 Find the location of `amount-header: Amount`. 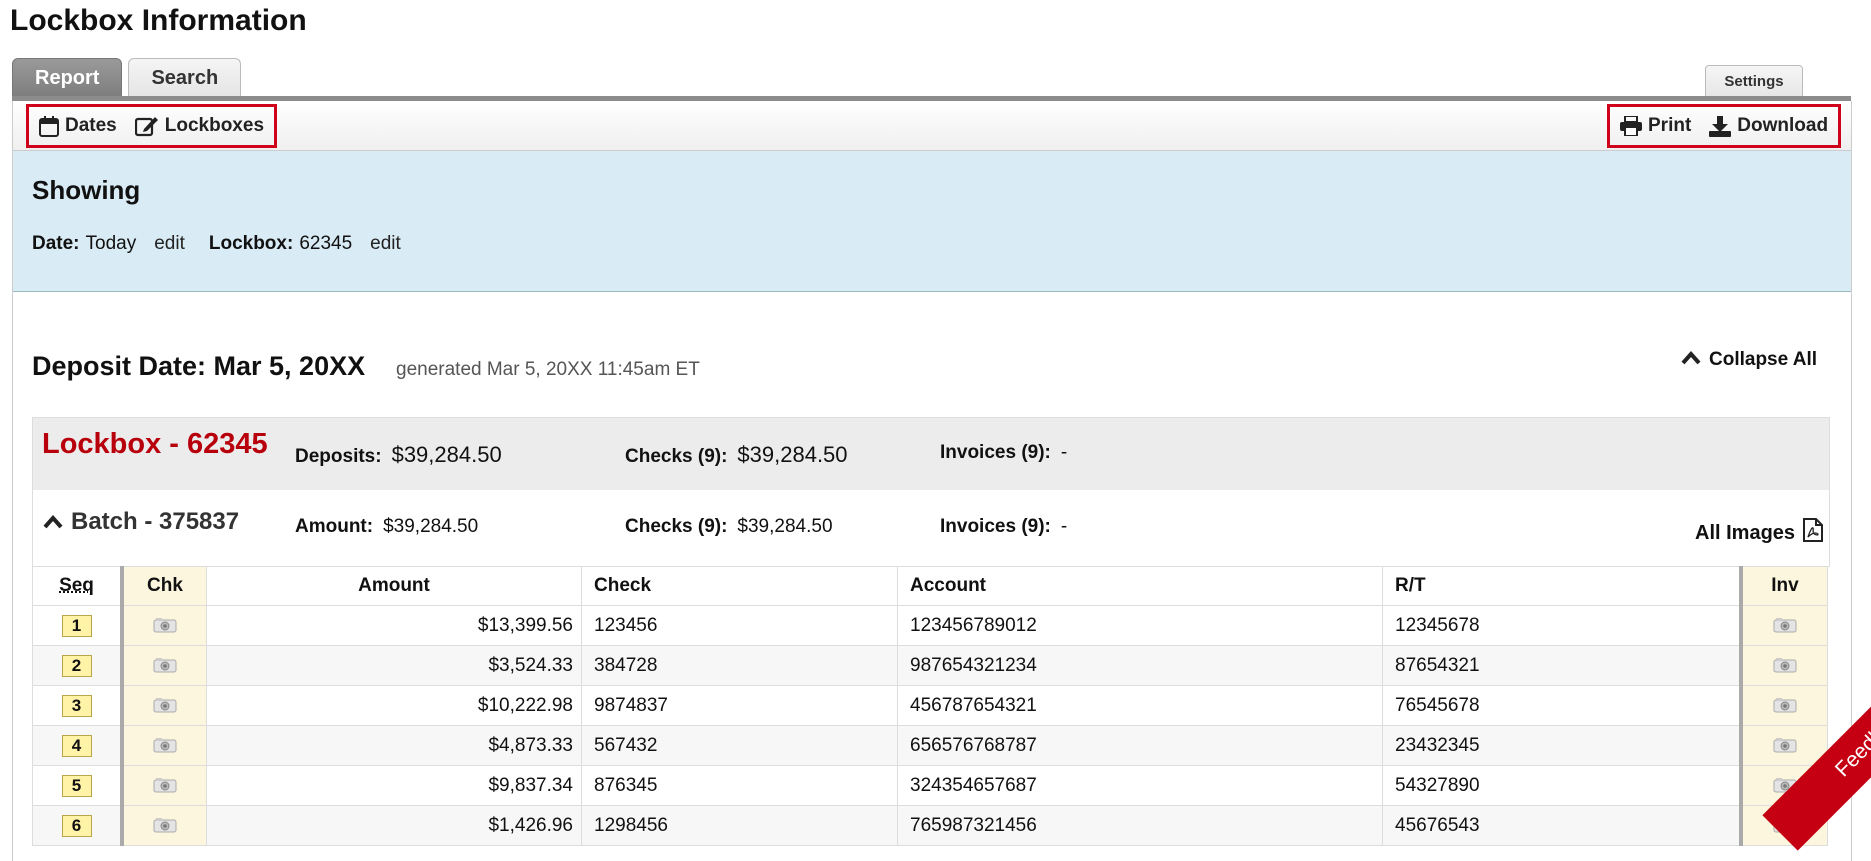

amount-header: Amount is located at coordinates (394, 586).